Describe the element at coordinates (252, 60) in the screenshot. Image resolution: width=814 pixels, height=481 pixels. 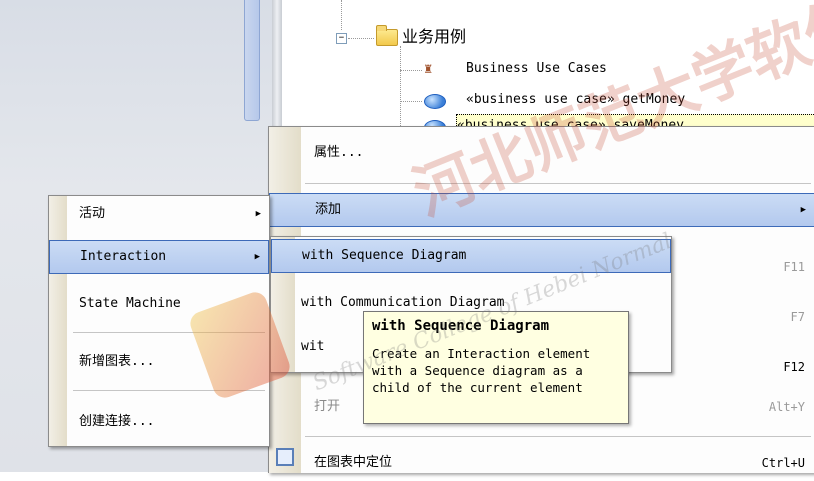
I see `scrollbar-thumb` at that location.